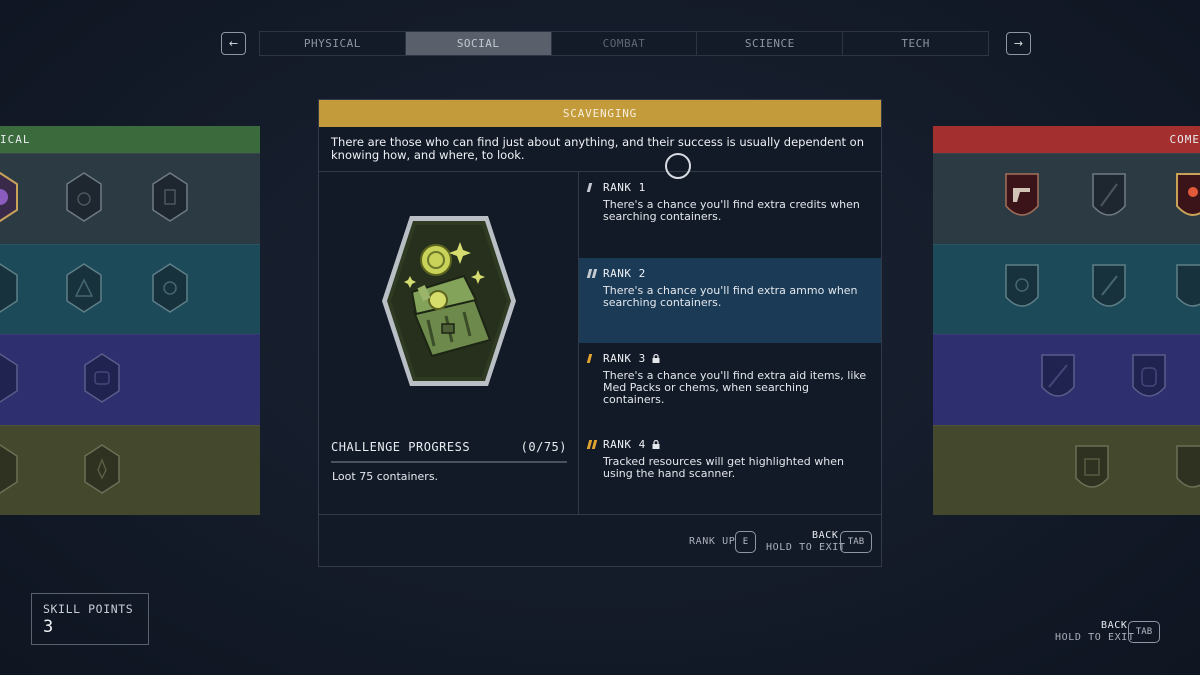  Describe the element at coordinates (624, 444) in the screenshot. I see `rank-title: RANK 4` at that location.